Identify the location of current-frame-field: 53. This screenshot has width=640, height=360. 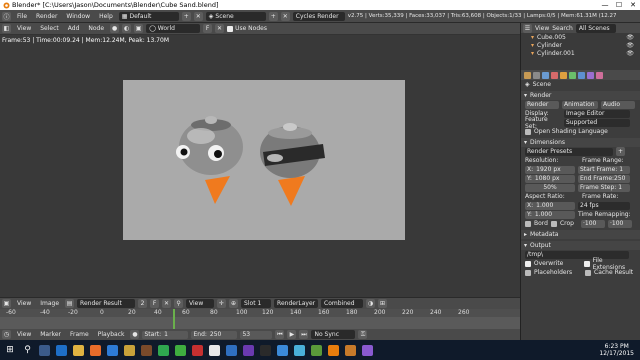
(256, 334).